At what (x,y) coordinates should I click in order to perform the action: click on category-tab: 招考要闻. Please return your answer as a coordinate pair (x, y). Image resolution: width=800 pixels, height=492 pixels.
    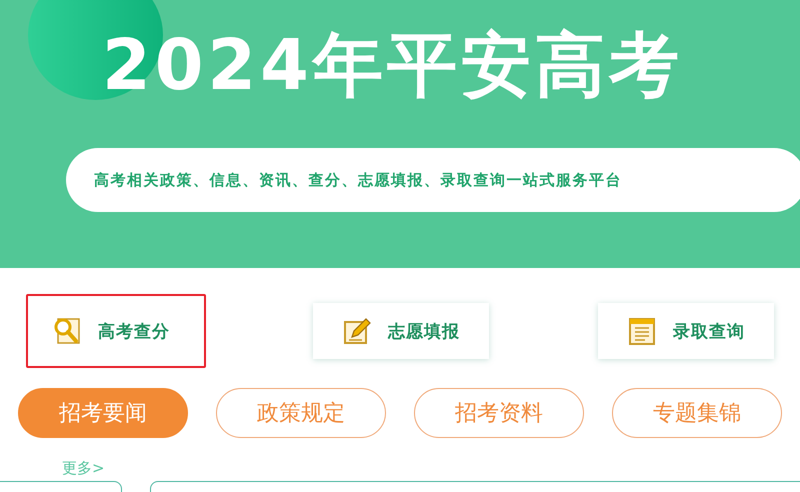
    Looking at the image, I should click on (103, 413).